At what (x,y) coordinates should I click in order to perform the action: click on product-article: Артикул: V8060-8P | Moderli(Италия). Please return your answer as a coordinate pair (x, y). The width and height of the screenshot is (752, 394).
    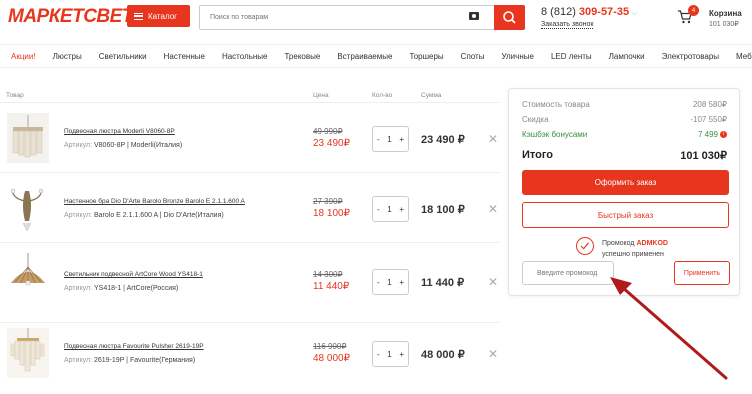
    Looking at the image, I should click on (123, 145).